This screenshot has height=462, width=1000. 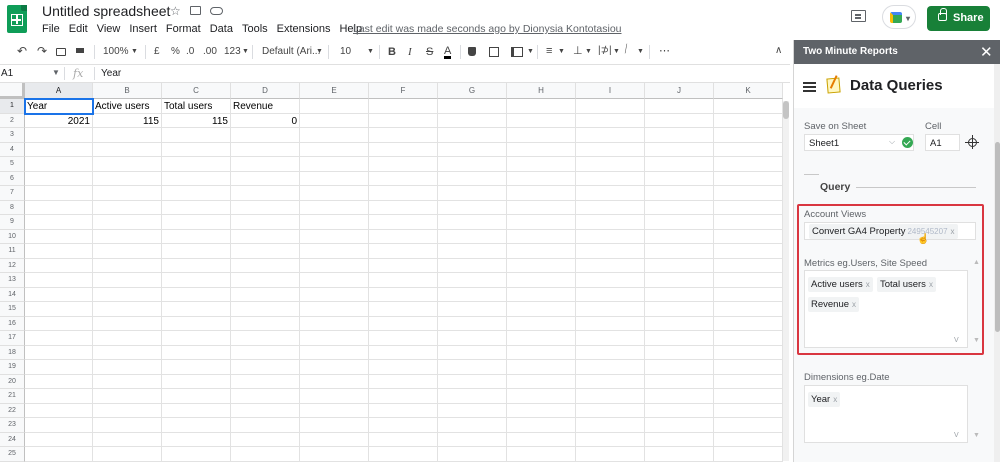 What do you see at coordinates (265, 106) in the screenshot?
I see `cell: Revenue` at bounding box center [265, 106].